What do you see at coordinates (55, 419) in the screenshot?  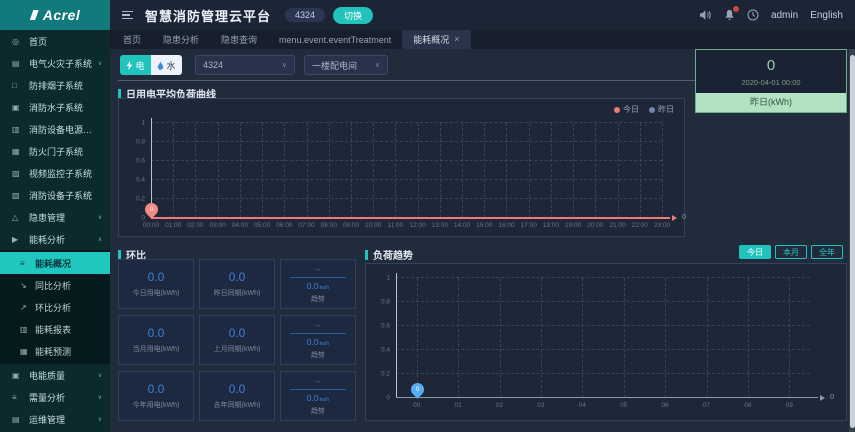 I see `sidebar-item: ▤ 运维管理 ∨` at bounding box center [55, 419].